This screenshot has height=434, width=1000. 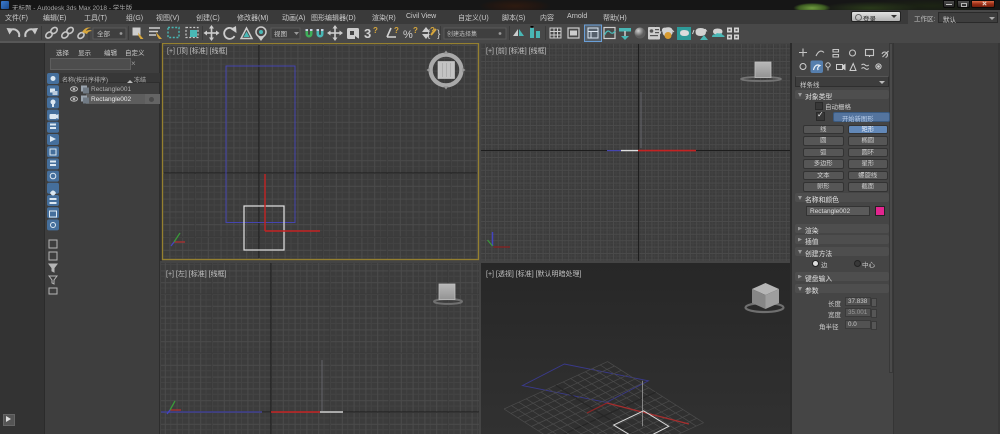 What do you see at coordinates (104, 33) in the screenshot?
I see `svg-text: 全部` at bounding box center [104, 33].